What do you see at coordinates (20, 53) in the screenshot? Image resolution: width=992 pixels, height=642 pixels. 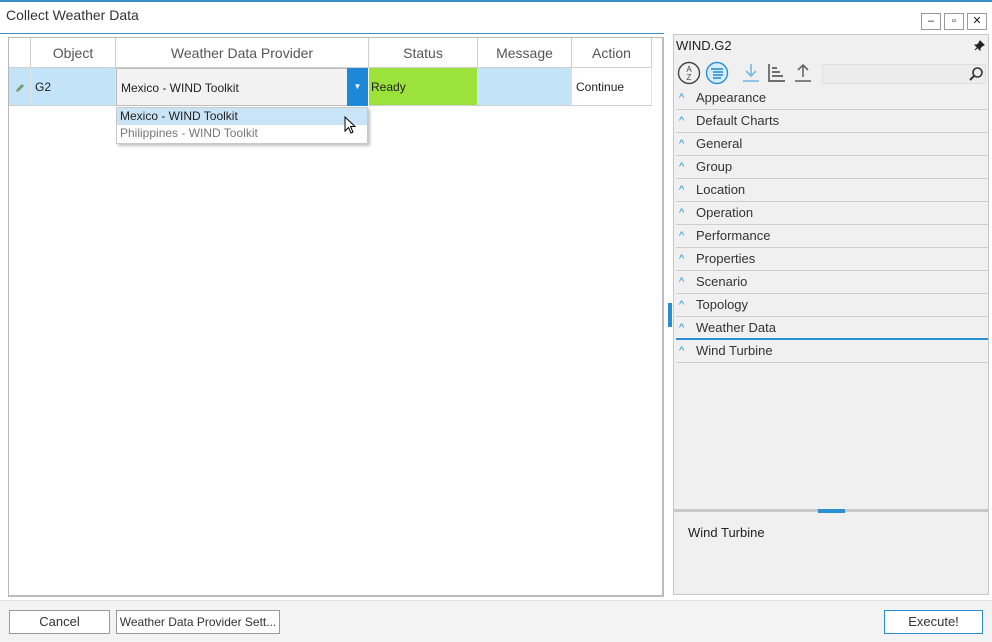 I see `row-header-corner` at bounding box center [20, 53].